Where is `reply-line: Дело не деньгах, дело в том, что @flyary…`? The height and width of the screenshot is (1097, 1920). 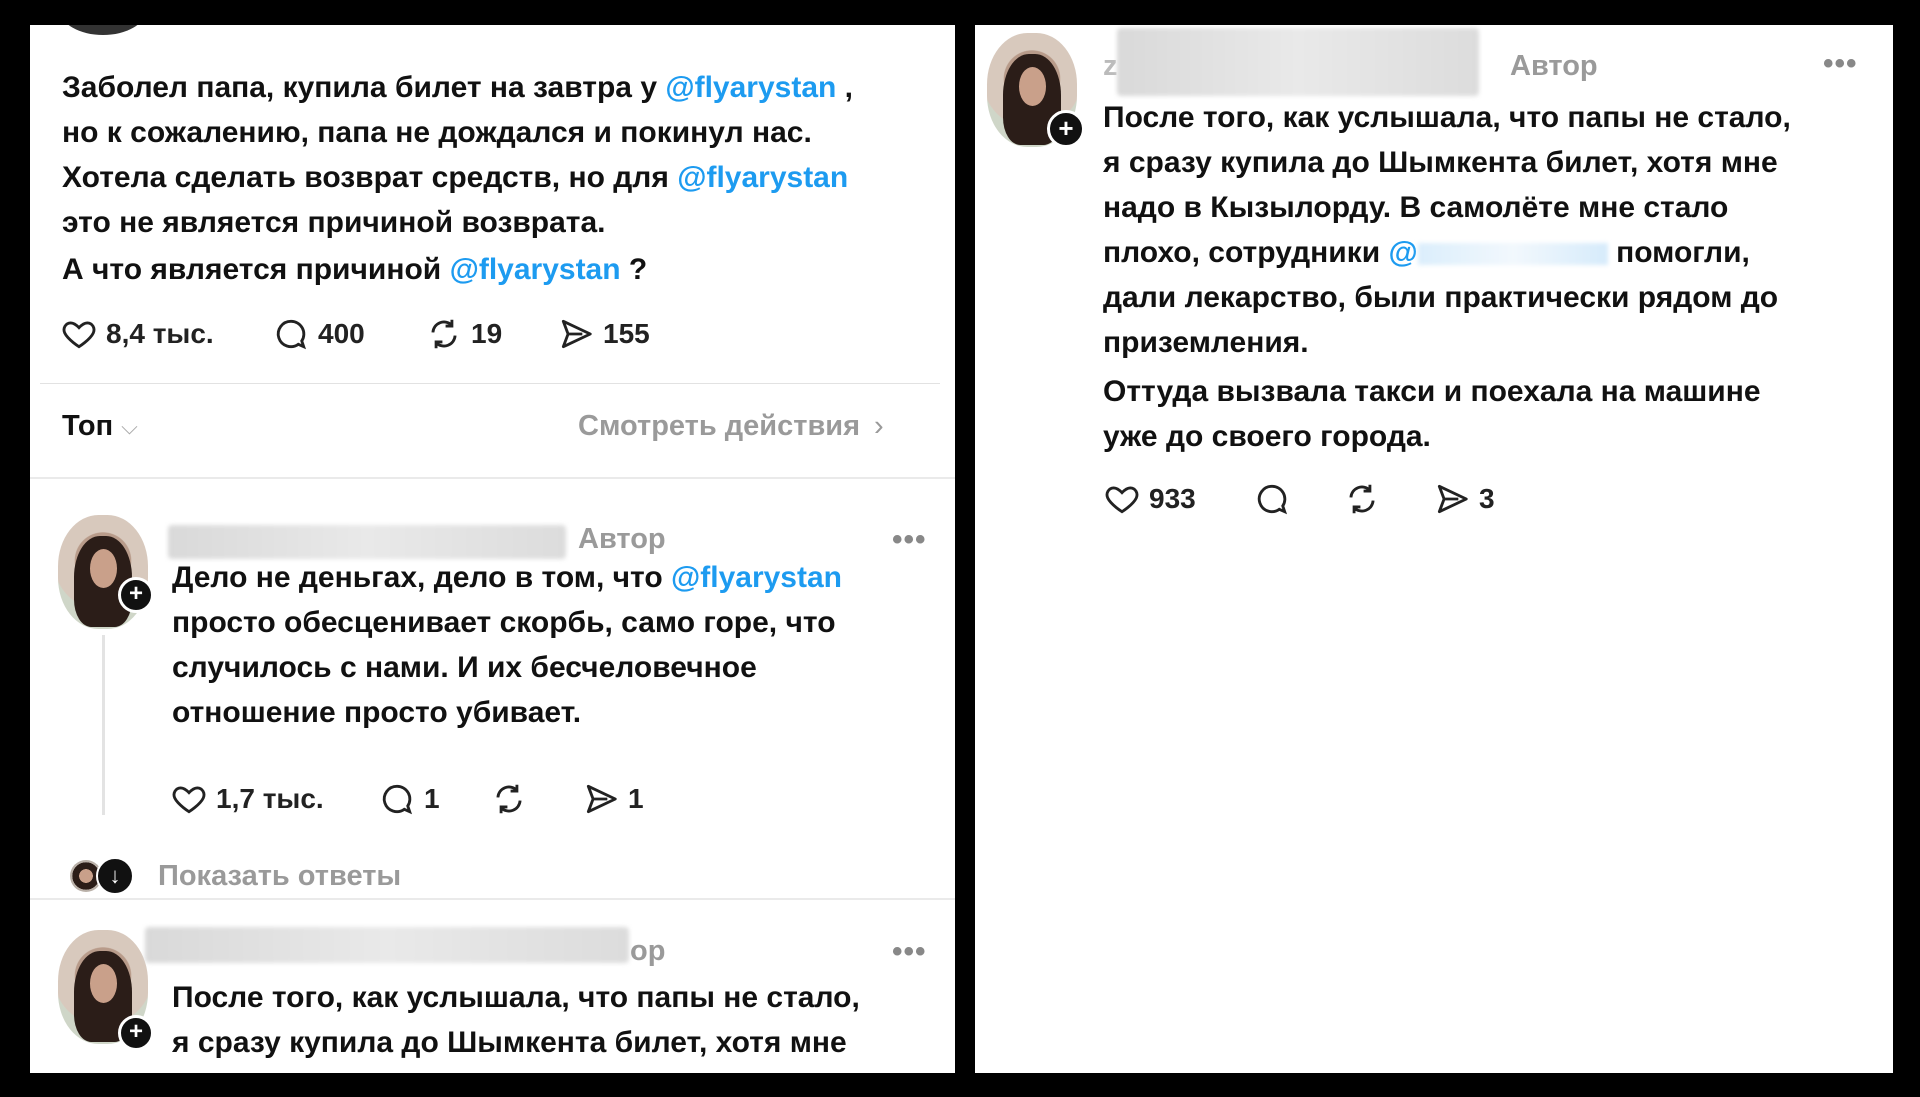
reply-line: Дело не деньгах, дело в том, что @flyary… is located at coordinates (507, 577).